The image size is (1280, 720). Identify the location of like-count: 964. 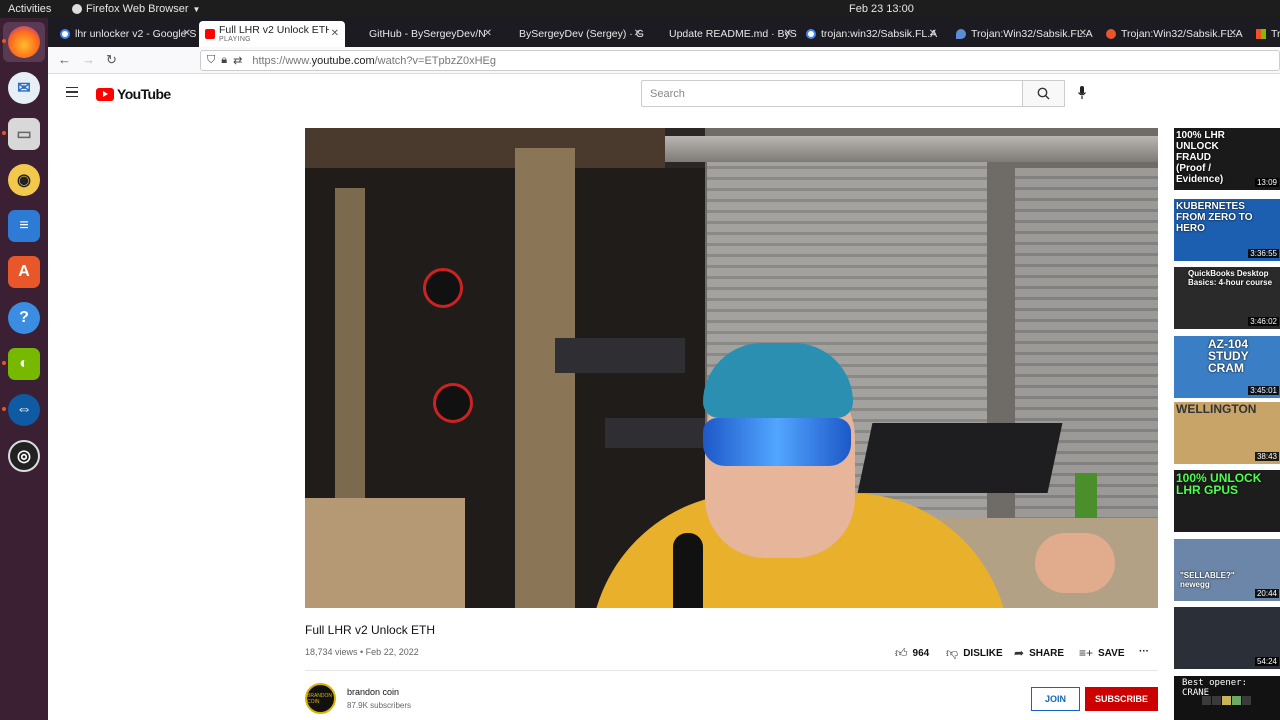
(921, 653).